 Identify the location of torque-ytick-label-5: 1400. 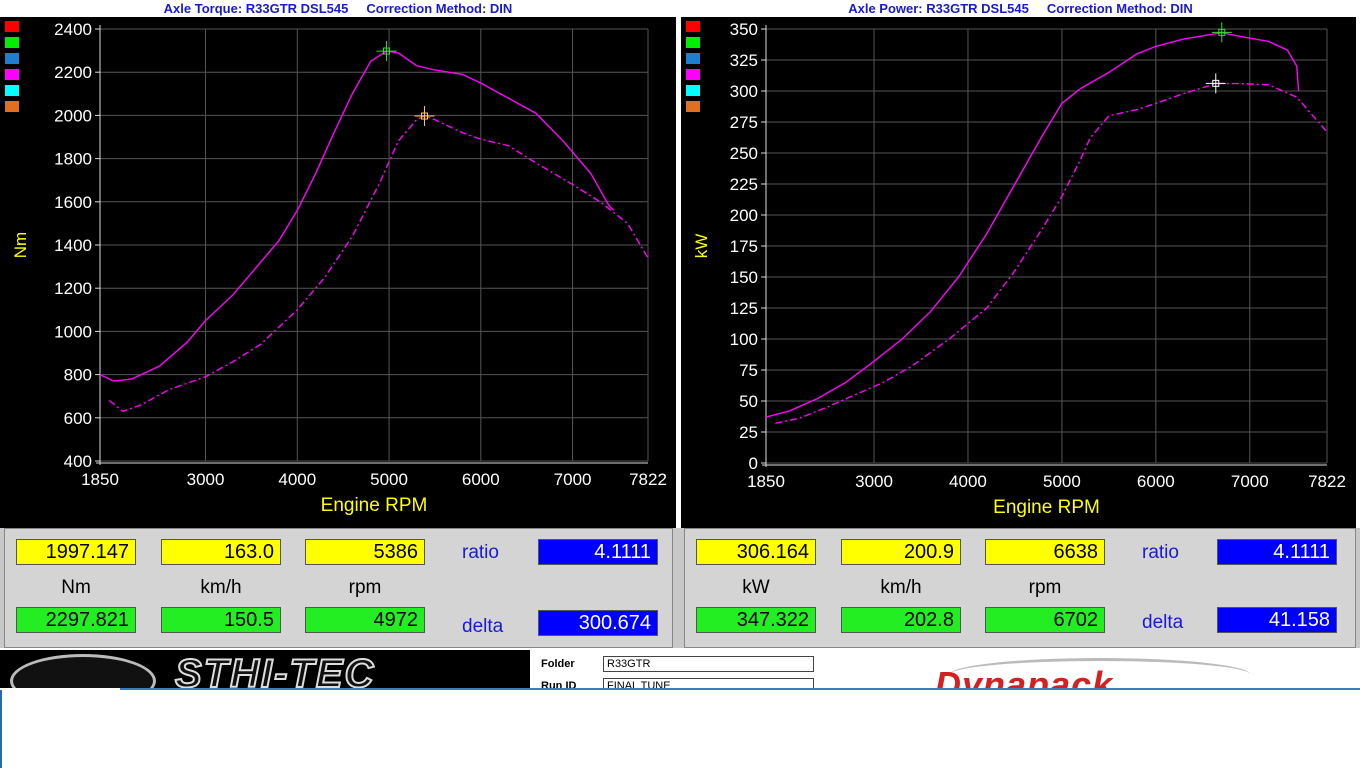
(73, 245).